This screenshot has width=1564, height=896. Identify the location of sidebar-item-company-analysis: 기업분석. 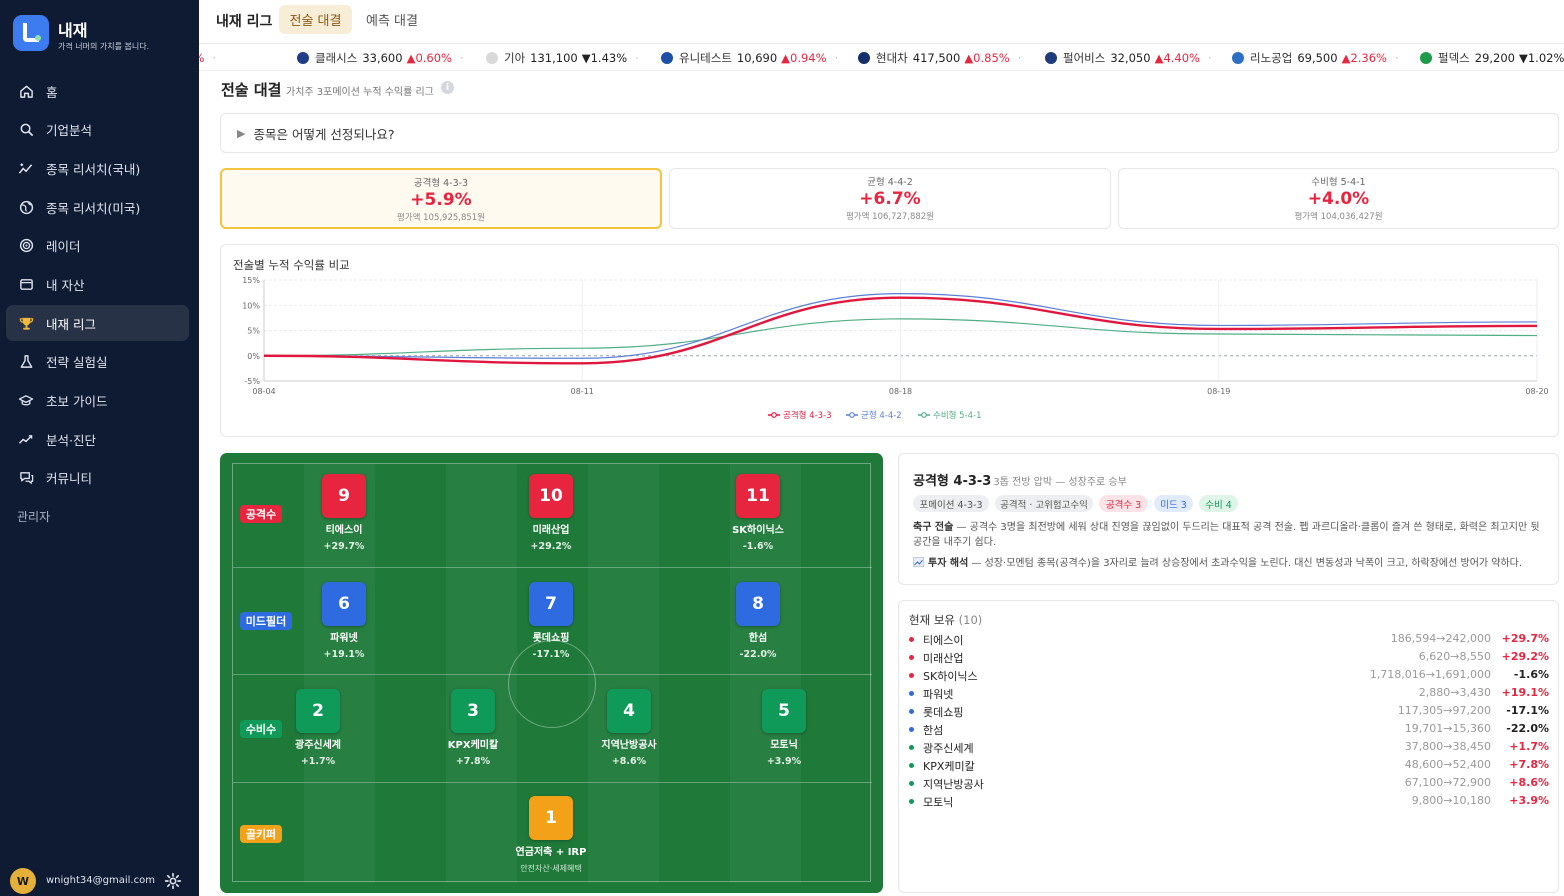
(97, 129).